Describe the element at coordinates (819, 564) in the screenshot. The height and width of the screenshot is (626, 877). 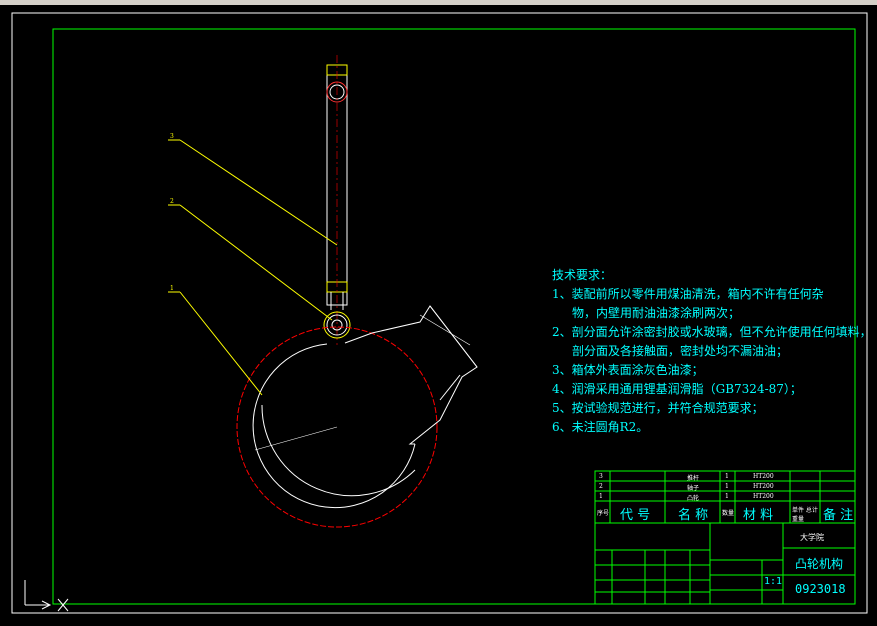
I see `drawing-name: 凸轮机构` at that location.